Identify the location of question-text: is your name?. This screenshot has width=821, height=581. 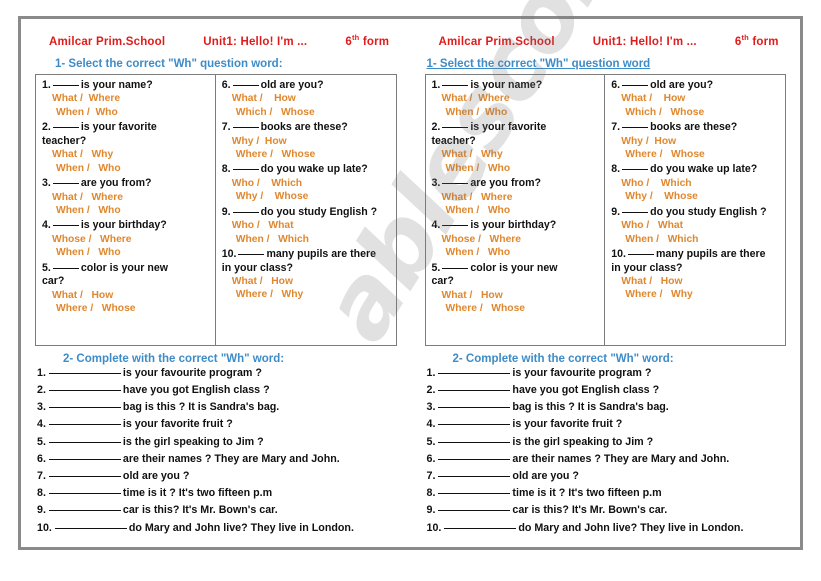
(116, 84).